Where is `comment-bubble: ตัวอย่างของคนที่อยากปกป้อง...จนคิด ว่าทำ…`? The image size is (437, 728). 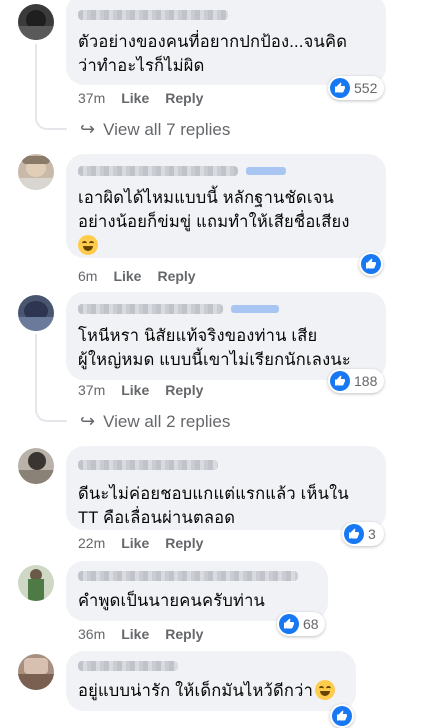 comment-bubble: ตัวอย่างของคนที่อยากปกป้อง...จนคิด ว่าทำ… is located at coordinates (226, 42).